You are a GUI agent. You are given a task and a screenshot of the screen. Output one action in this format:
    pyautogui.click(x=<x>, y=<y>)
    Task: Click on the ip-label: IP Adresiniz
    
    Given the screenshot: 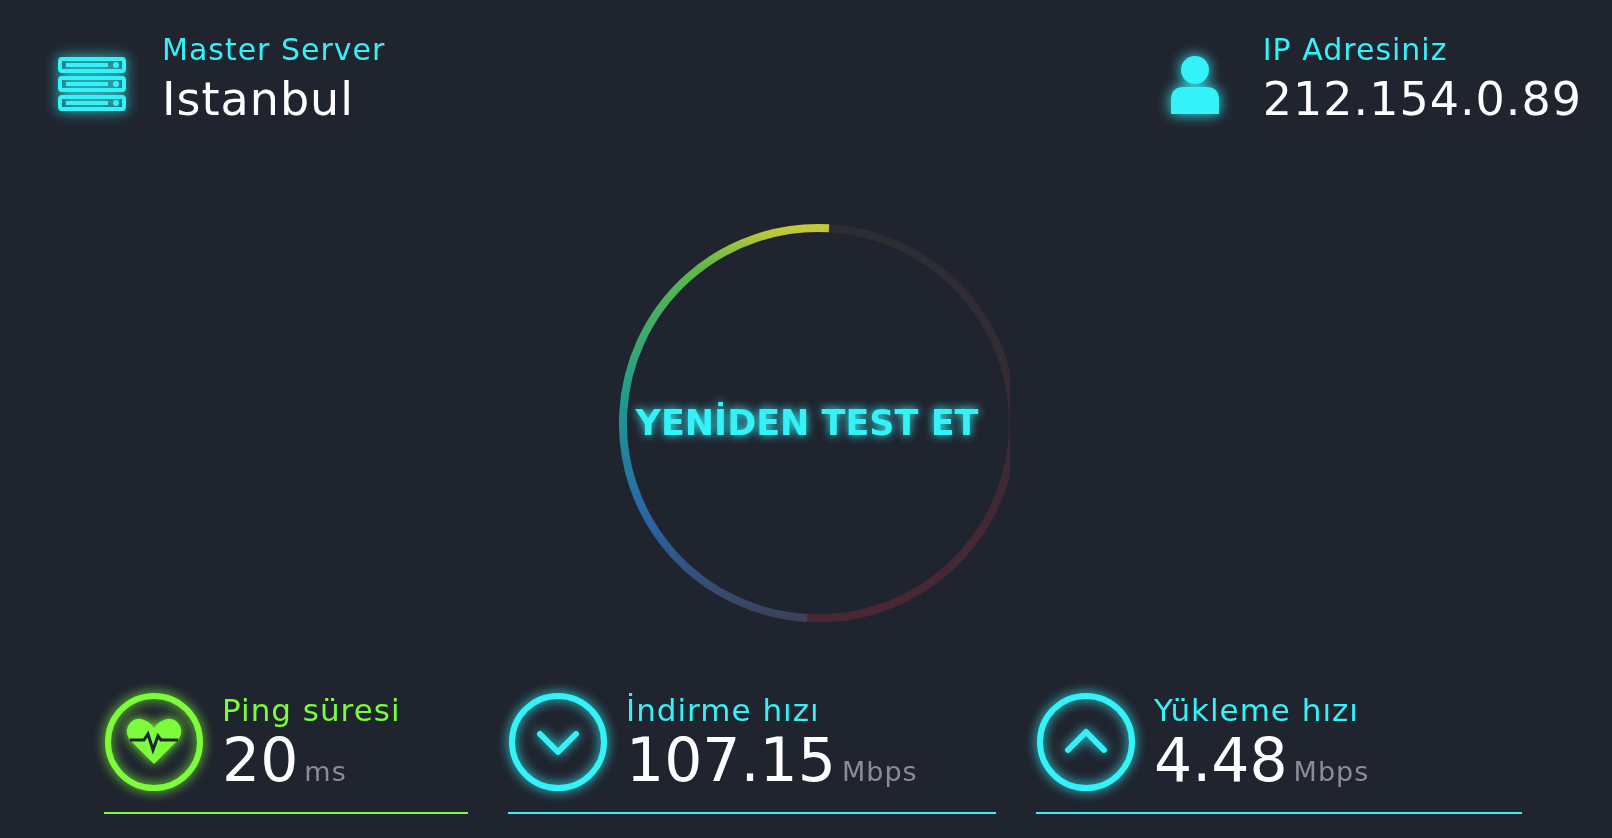 What is the action you would take?
    pyautogui.click(x=1355, y=50)
    